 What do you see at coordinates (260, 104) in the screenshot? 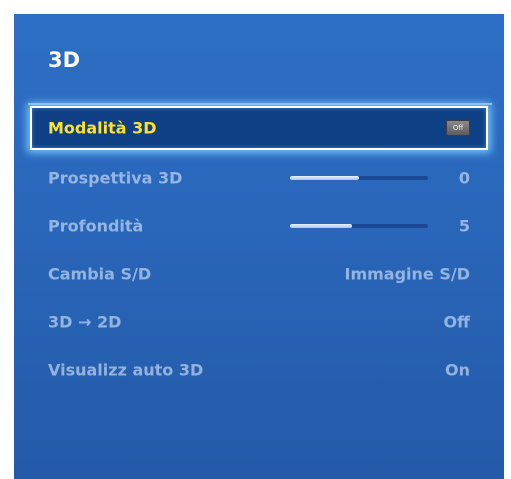
I see `title-divider` at bounding box center [260, 104].